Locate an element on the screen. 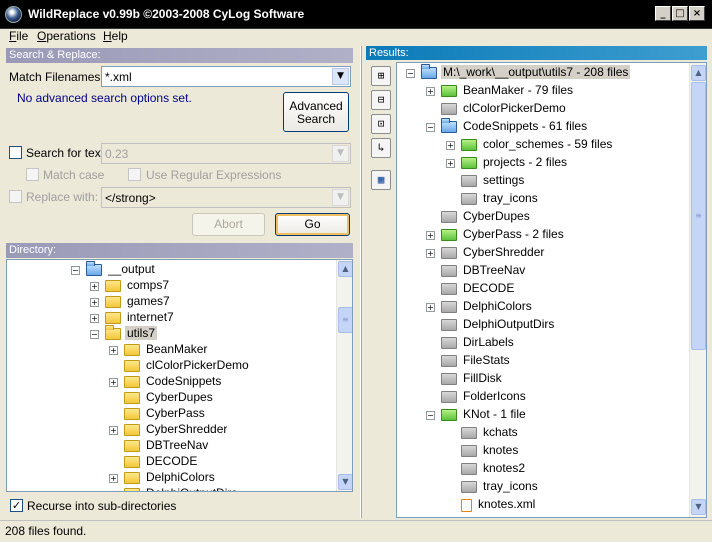  tree-node: − __output is located at coordinates (114, 269).